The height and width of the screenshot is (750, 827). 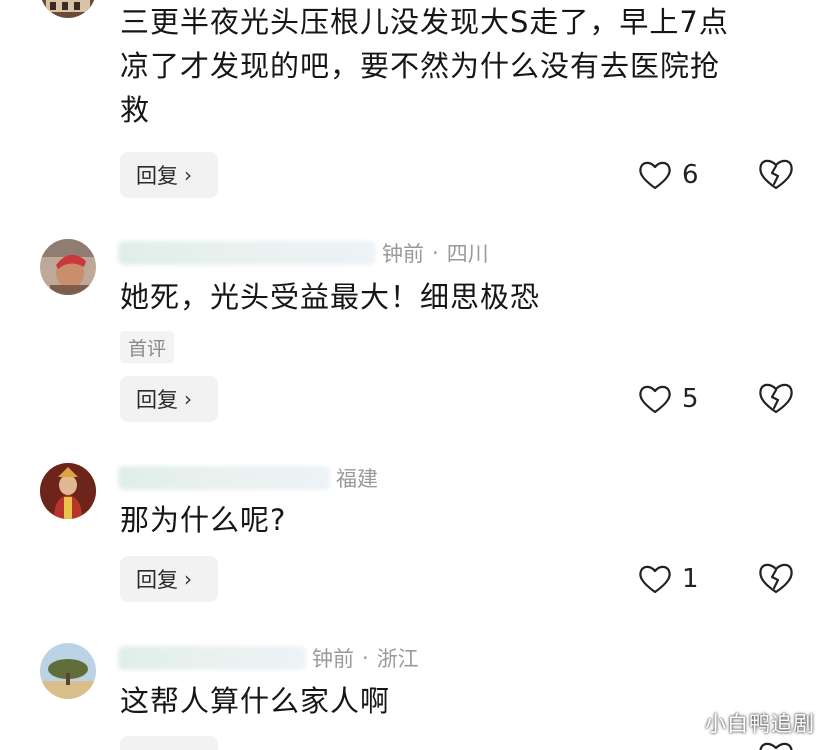 I want to click on like-count: 1, so click(x=690, y=579).